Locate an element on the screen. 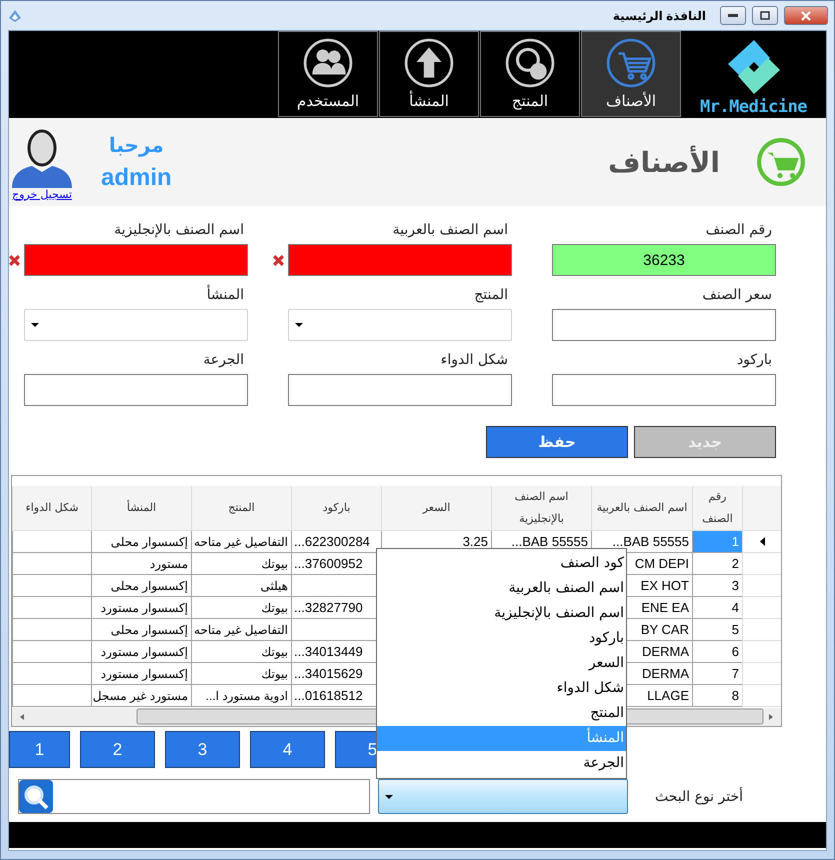  maximize-icon is located at coordinates (765, 15).